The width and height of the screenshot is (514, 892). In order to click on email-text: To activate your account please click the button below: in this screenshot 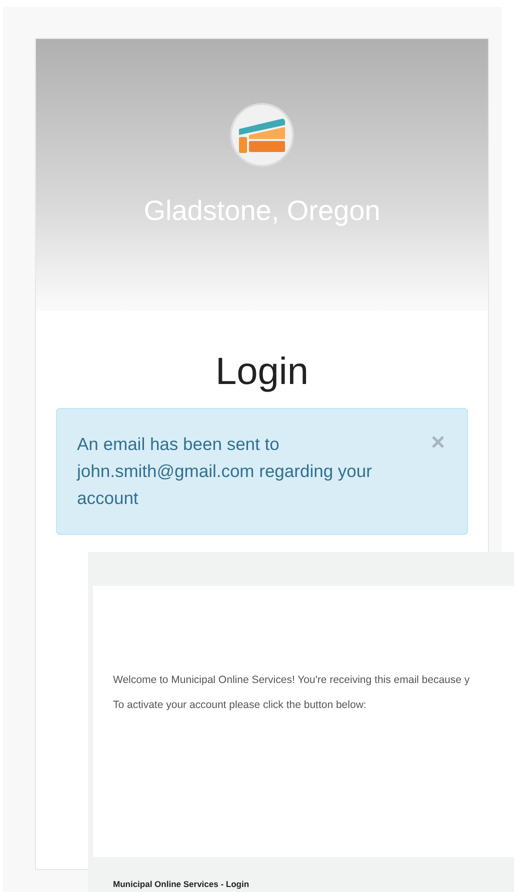, I will do `click(240, 705)`.